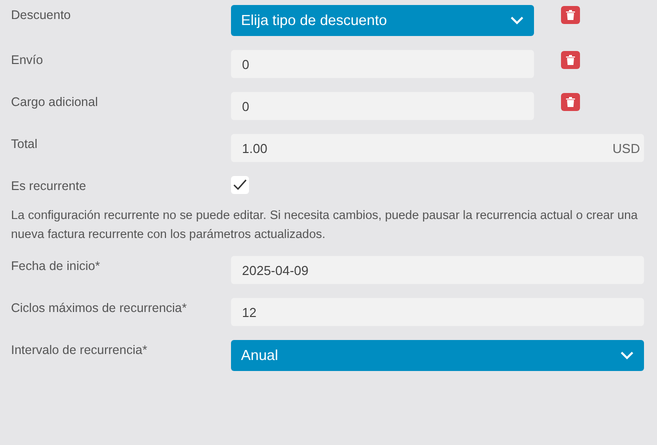  I want to click on field-label: Envío, so click(27, 60).